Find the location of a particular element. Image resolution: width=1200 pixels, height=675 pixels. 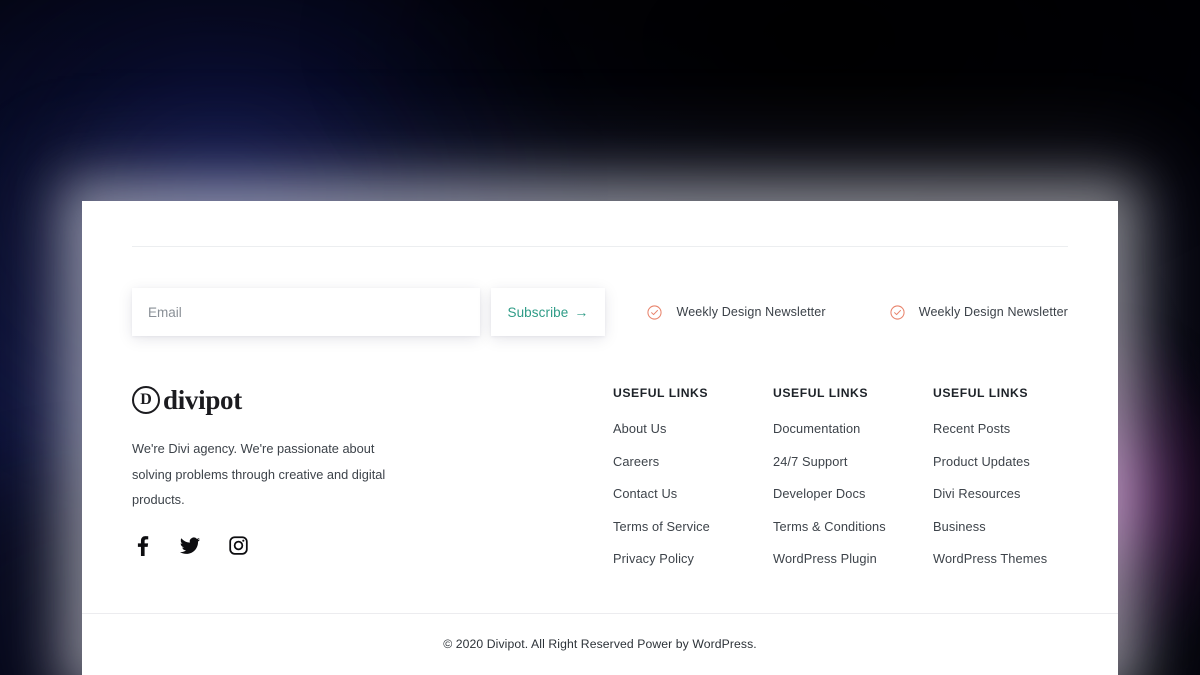

list-item: Terms of Service is located at coordinates (693, 527).